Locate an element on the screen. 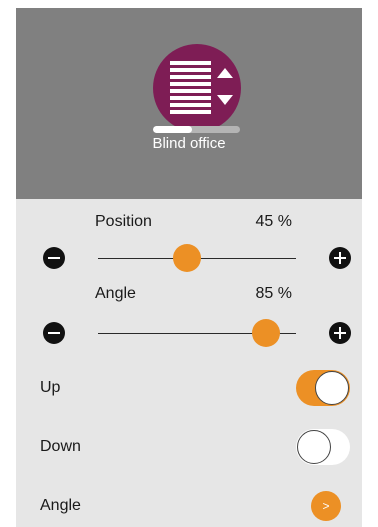 The image size is (378, 527). down-label: Down is located at coordinates (60, 446).